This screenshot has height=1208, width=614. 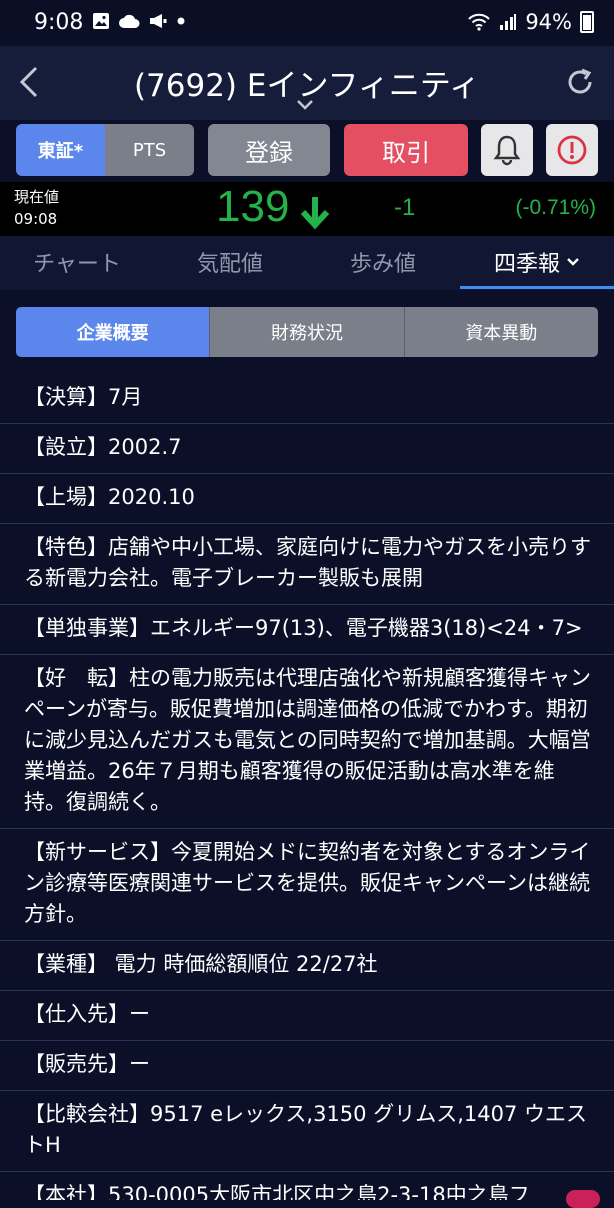 I want to click on tab-trades: 歩み値, so click(x=383, y=262).